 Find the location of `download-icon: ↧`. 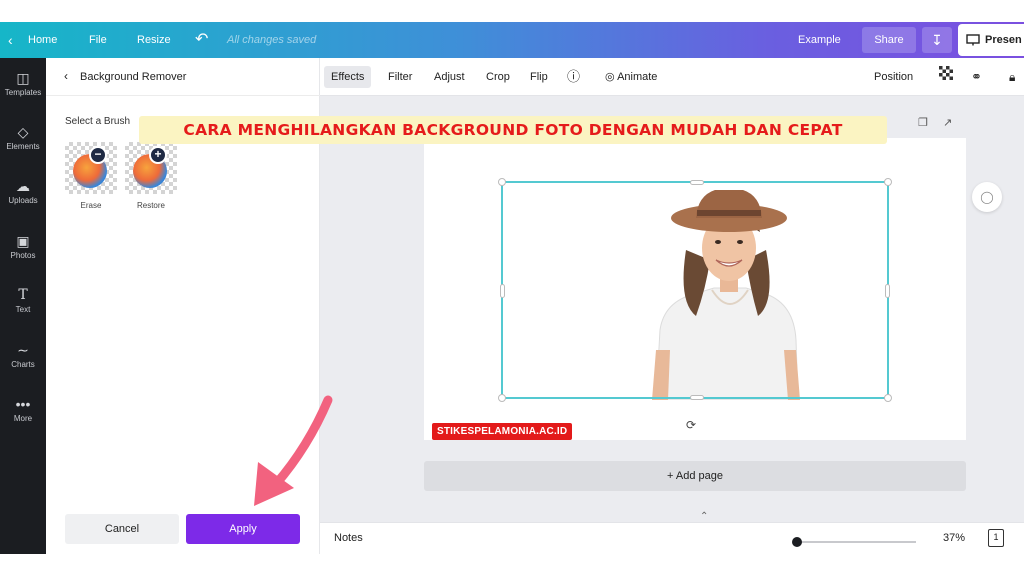

download-icon: ↧ is located at coordinates (937, 40).